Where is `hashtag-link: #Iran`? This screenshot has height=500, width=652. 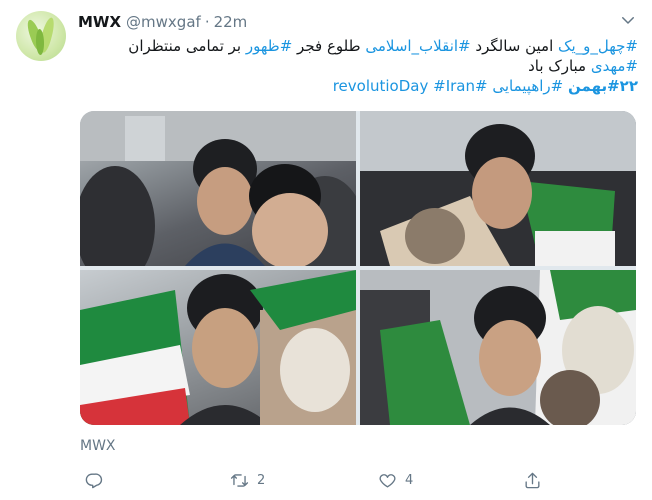
hashtag-link: #Iran is located at coordinates (454, 86).